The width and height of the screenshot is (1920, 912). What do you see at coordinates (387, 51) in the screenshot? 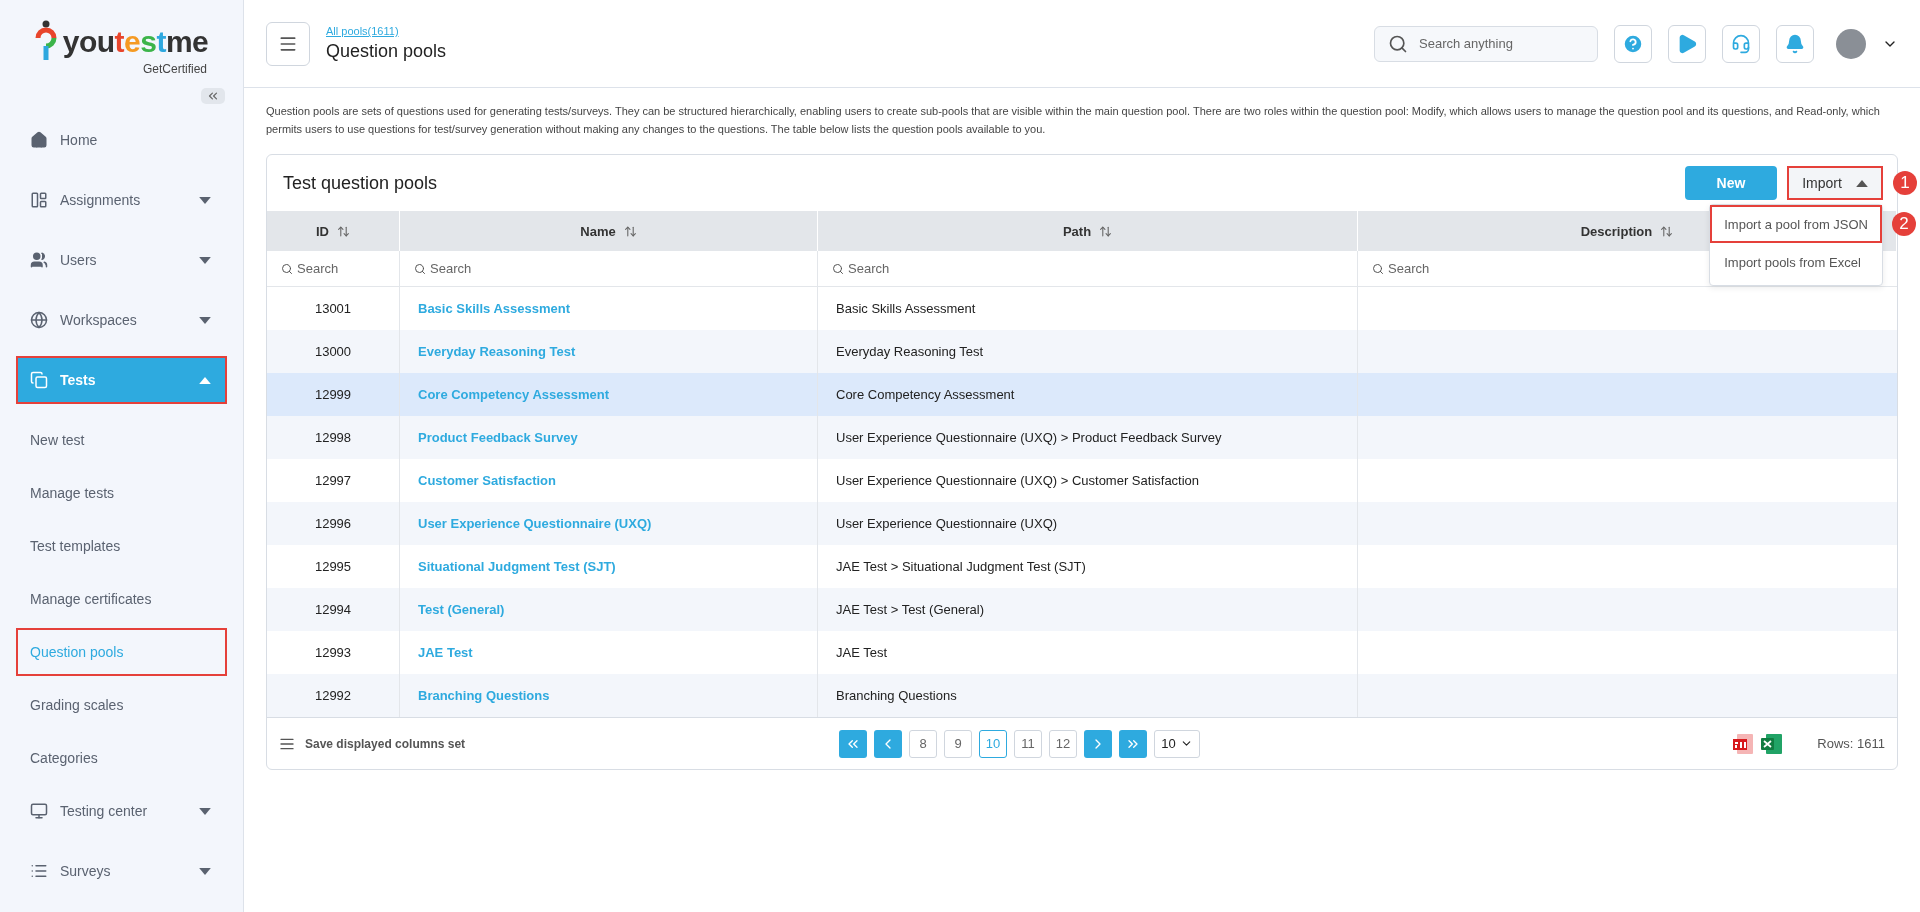
I see `page-title: Question pools` at bounding box center [387, 51].